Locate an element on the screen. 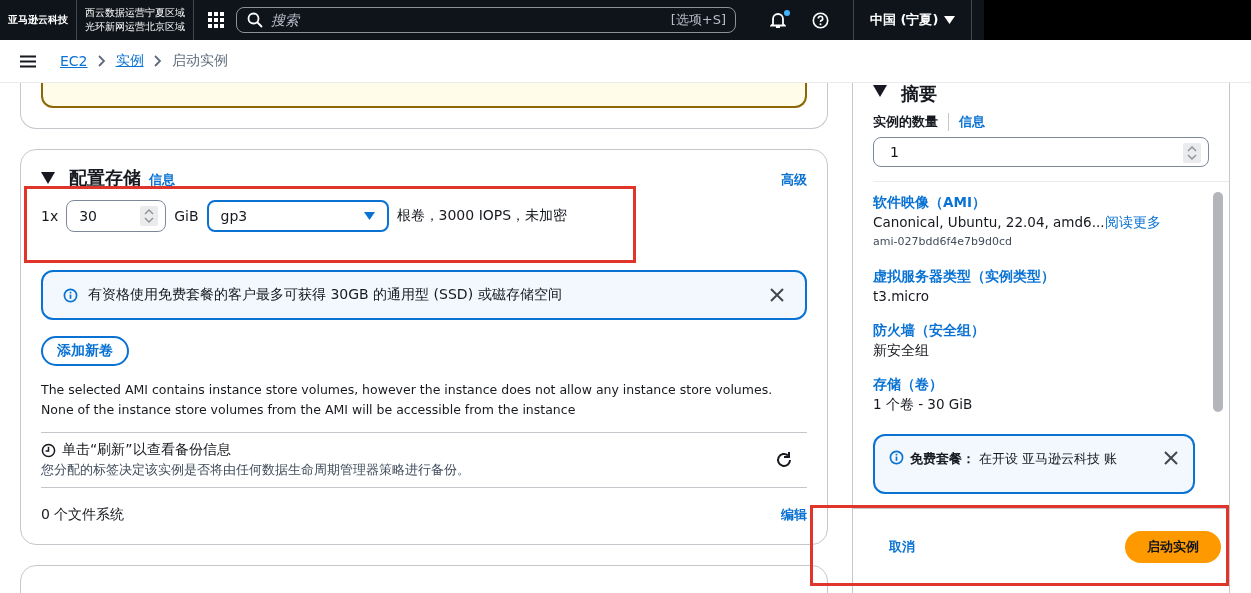  alert-text: 有资格使用免费套餐的客户最多可获得 30GB 的通用型 (SSD) 或磁存储空间 is located at coordinates (325, 295).